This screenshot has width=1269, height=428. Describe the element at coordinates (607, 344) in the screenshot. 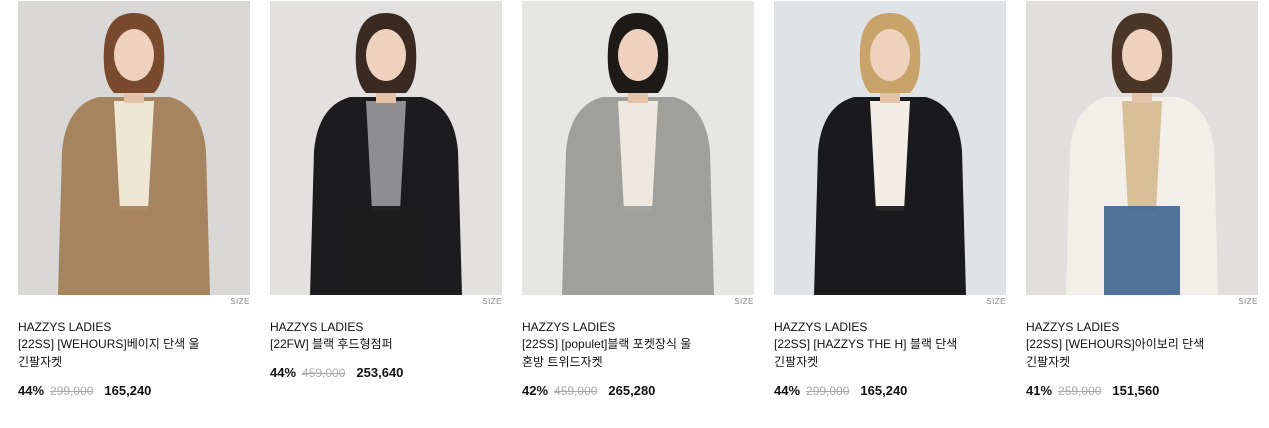

I see `product-name-line: [22SS] [populet]블랙 포켓장식 울` at that location.